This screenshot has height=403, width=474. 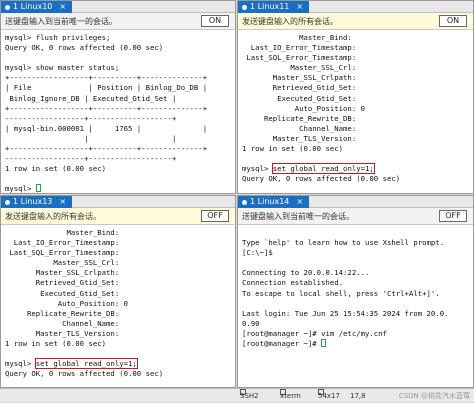 I want to click on tab-linux13: 1 Linux13 ×, so click(x=37, y=202).